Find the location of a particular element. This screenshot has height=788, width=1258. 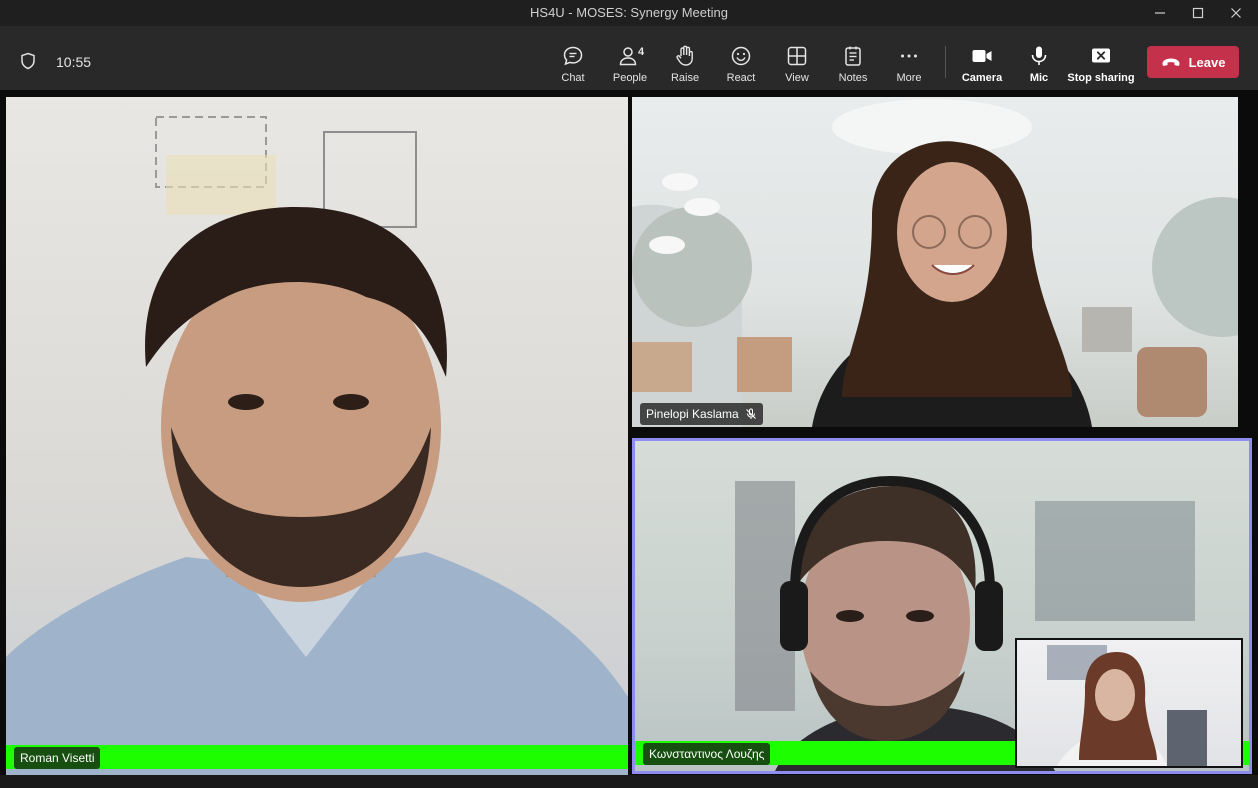

participant-name-tag: Κωνσταντινος Λουζης is located at coordinates (707, 754).